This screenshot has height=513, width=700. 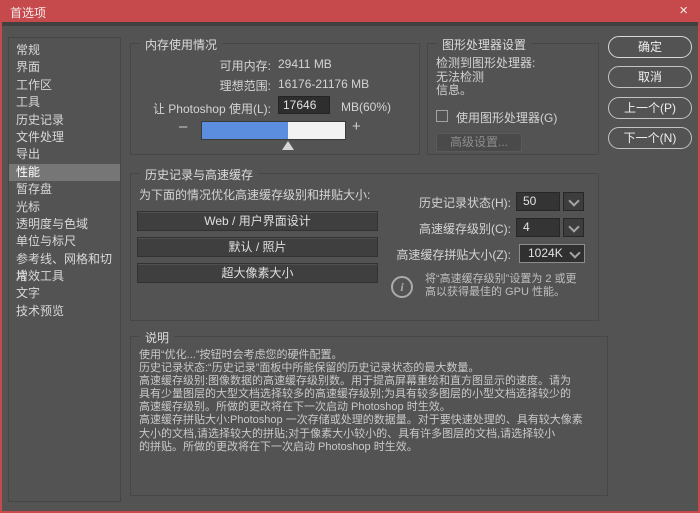 I want to click on memory-usage-input, so click(x=304, y=105).